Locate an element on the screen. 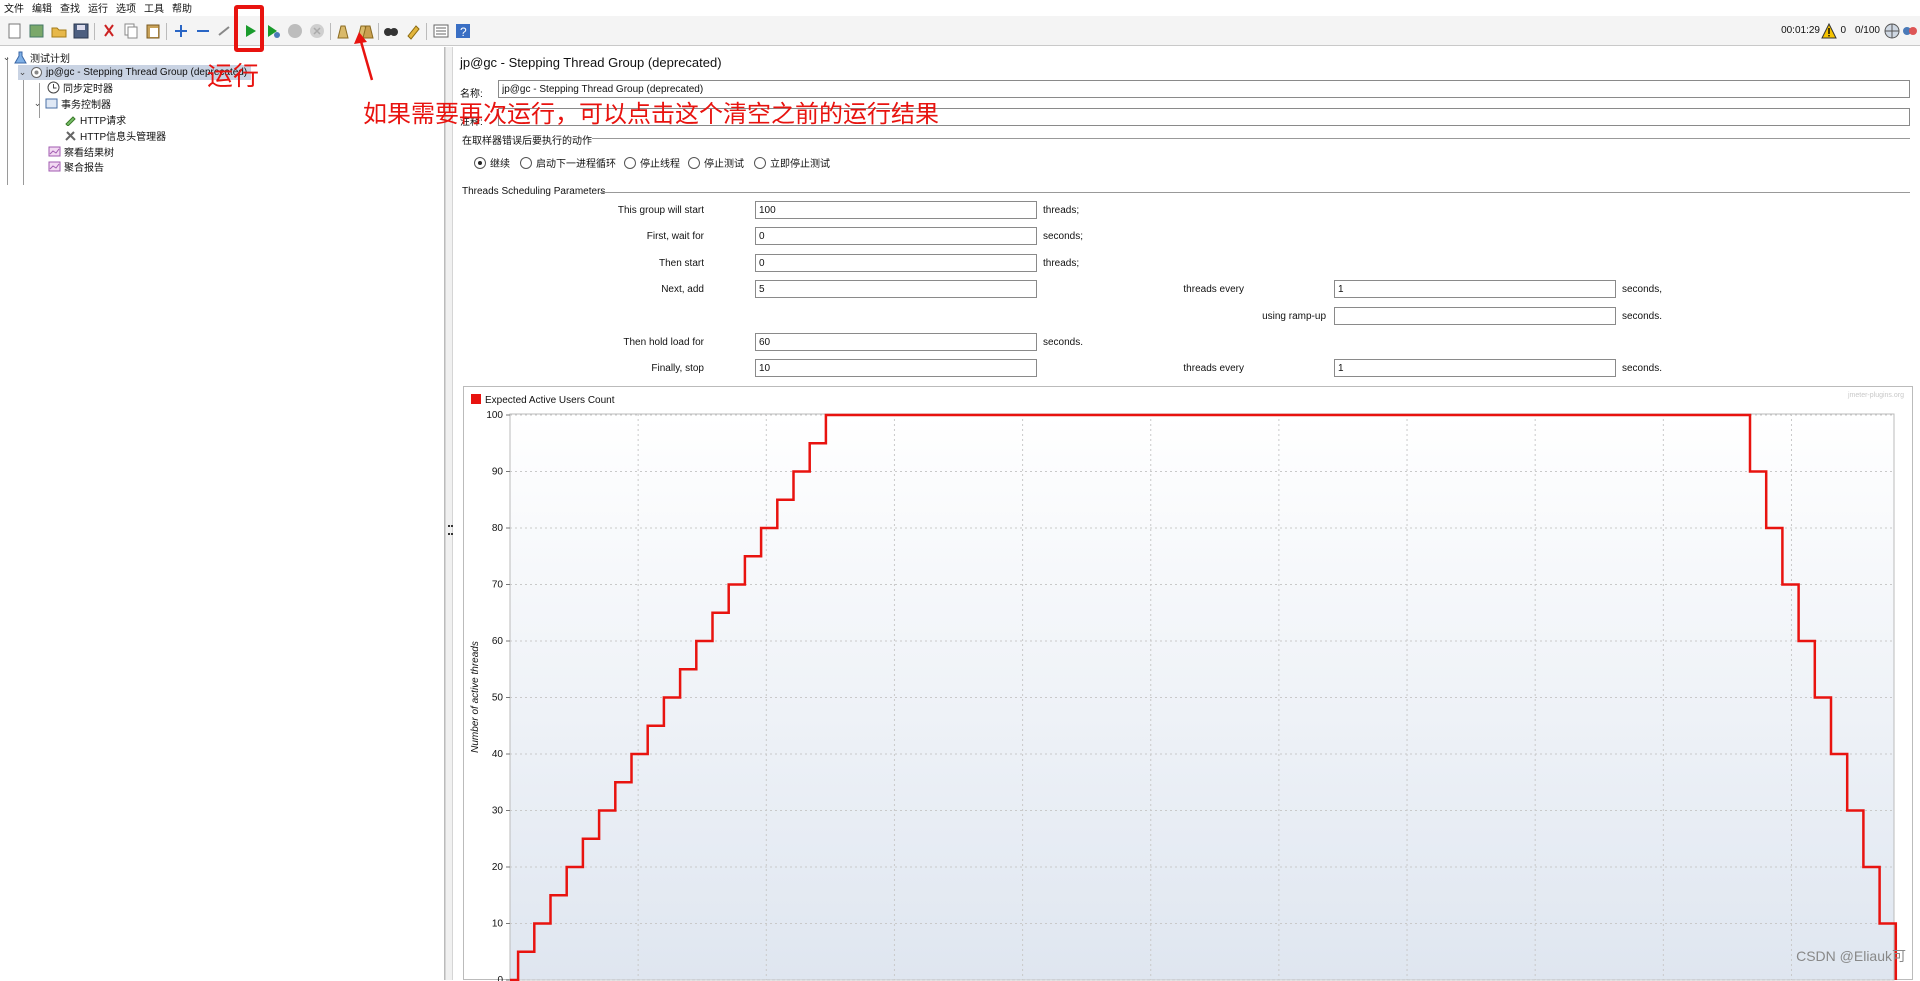 The width and height of the screenshot is (1920, 981). finally-every-field is located at coordinates (1475, 368).